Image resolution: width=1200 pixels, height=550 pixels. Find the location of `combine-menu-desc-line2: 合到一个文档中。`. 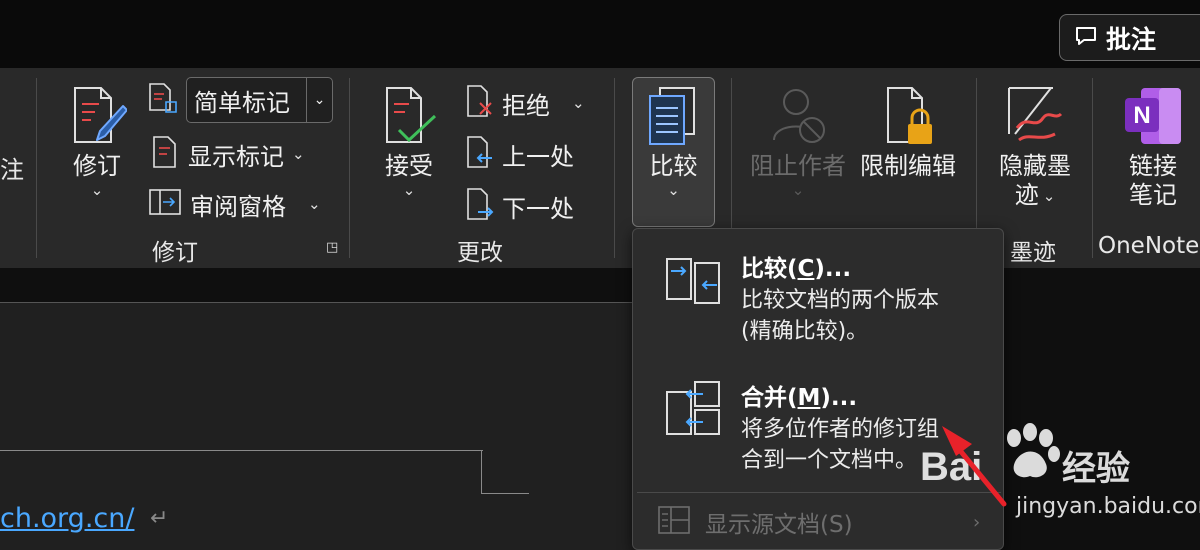

combine-menu-desc-line2: 合到一个文档中。 is located at coordinates (829, 460).